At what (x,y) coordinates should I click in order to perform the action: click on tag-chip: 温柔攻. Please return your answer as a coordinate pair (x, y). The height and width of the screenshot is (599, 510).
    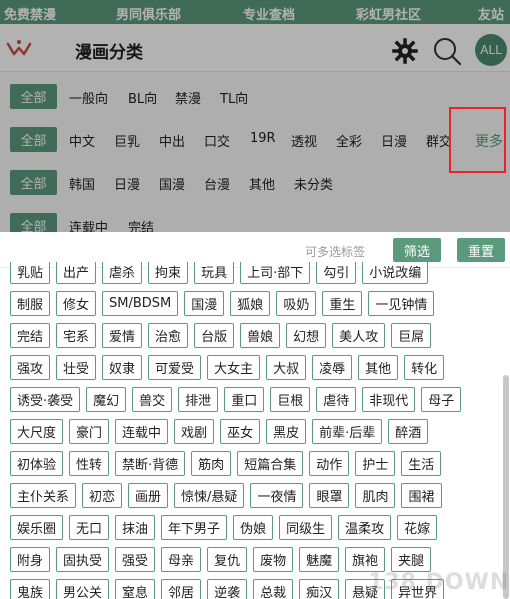
    Looking at the image, I should click on (365, 527).